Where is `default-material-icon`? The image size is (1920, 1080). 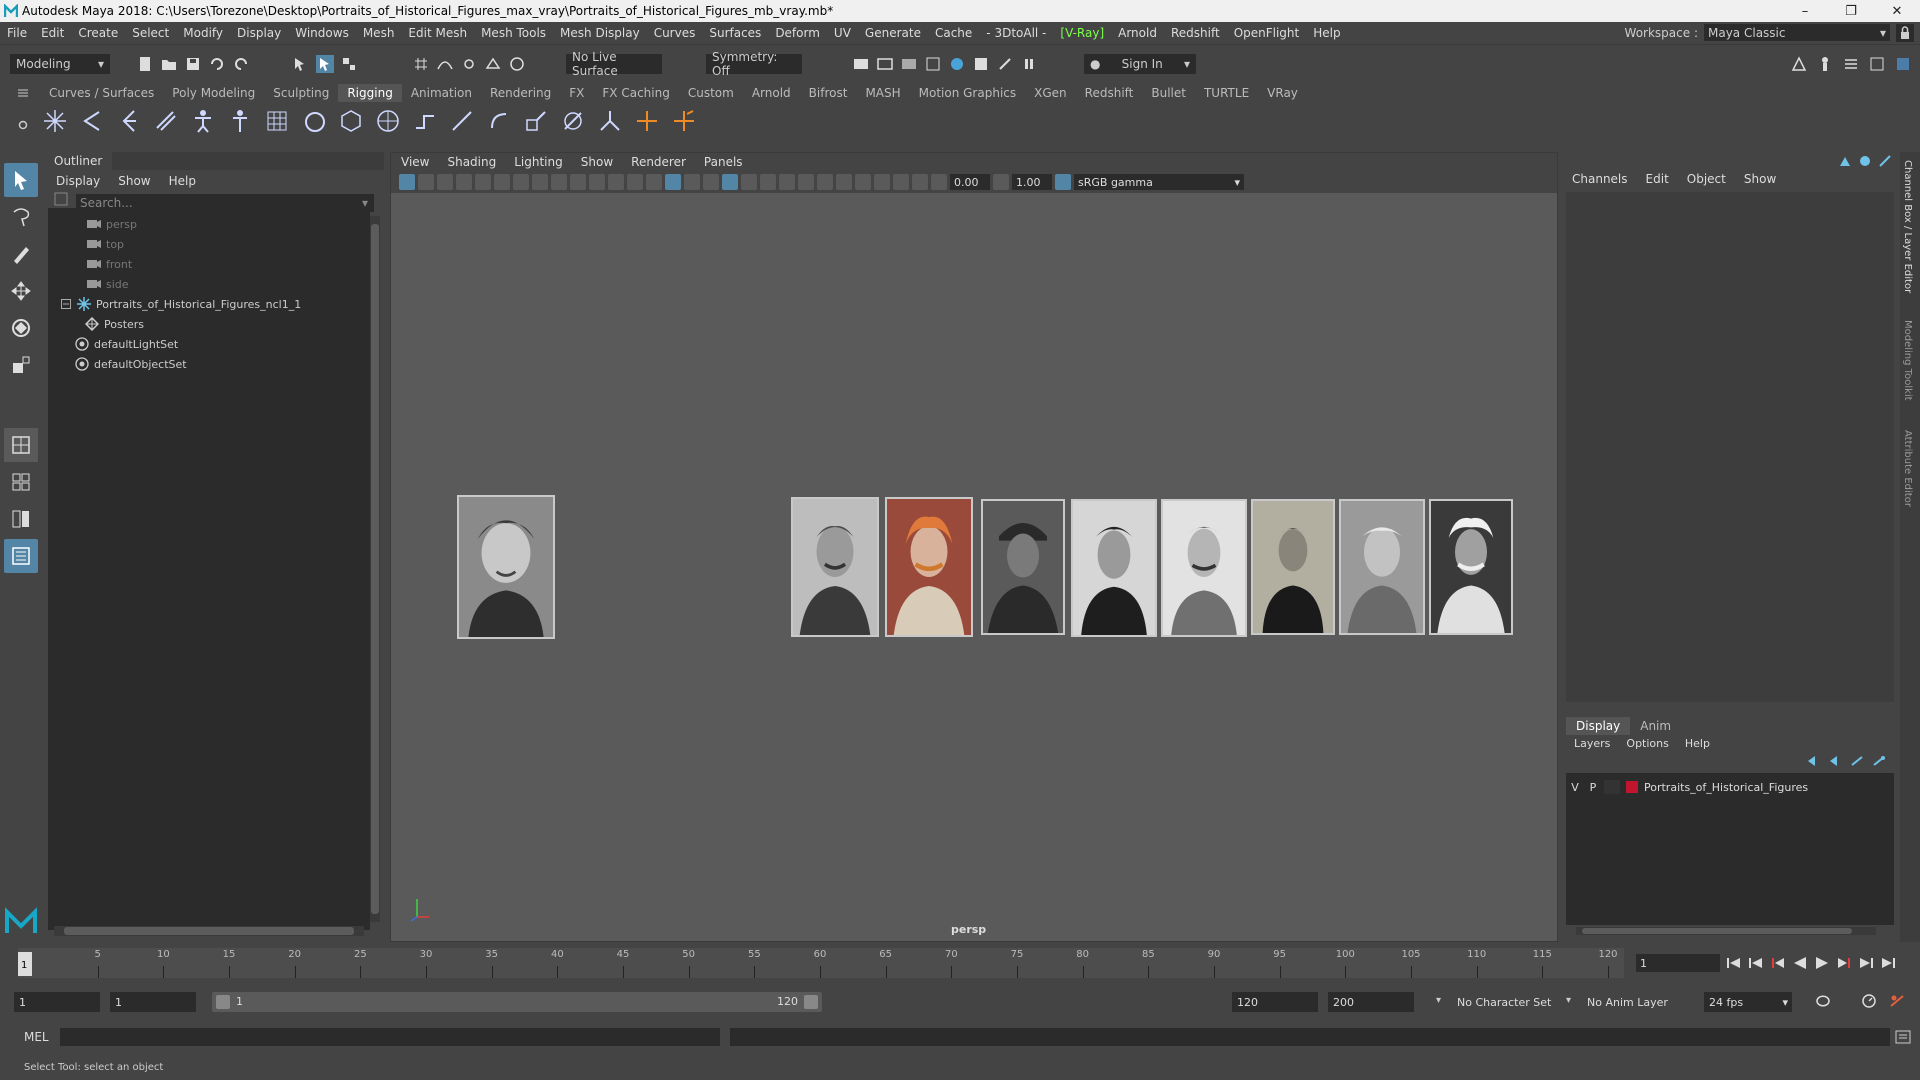
default-material-icon is located at coordinates (692, 182).